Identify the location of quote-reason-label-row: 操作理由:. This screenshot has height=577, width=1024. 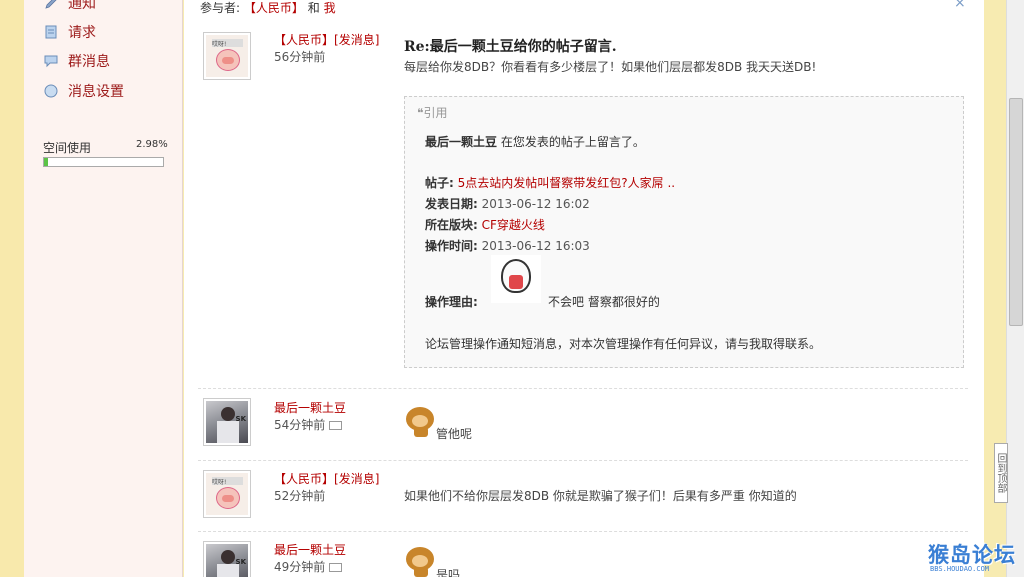
(451, 301).